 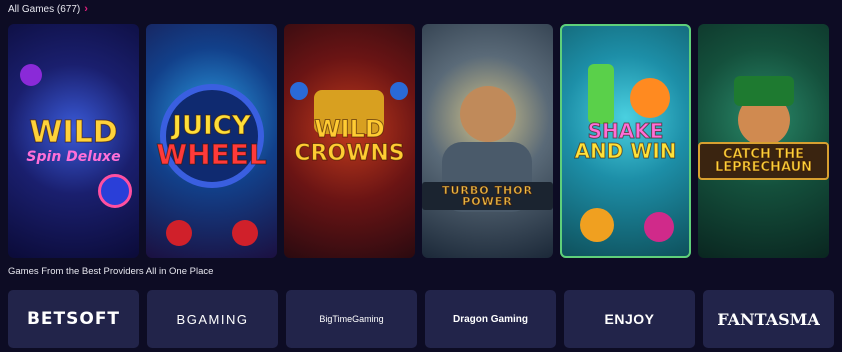 What do you see at coordinates (763, 161) in the screenshot?
I see `game-title: Catch the Leprechaun` at bounding box center [763, 161].